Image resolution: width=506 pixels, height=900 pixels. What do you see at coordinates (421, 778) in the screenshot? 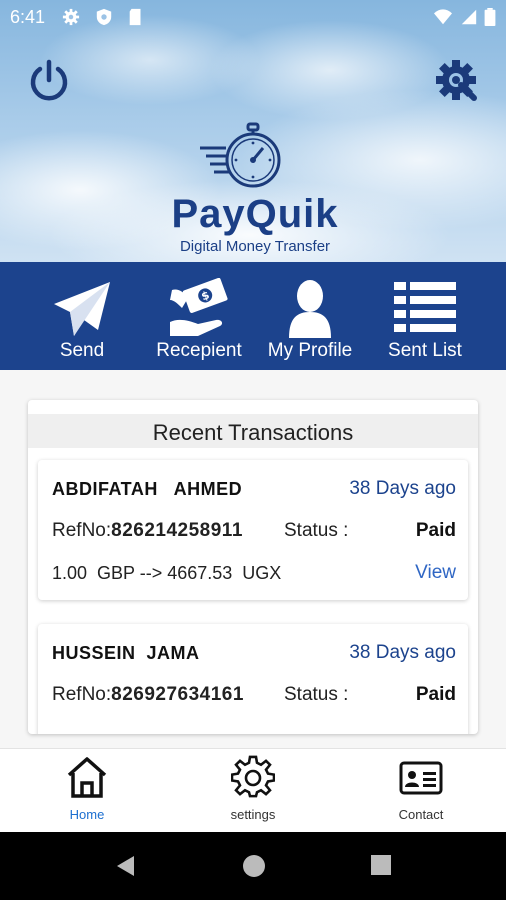
I see `contact-card-icon` at bounding box center [421, 778].